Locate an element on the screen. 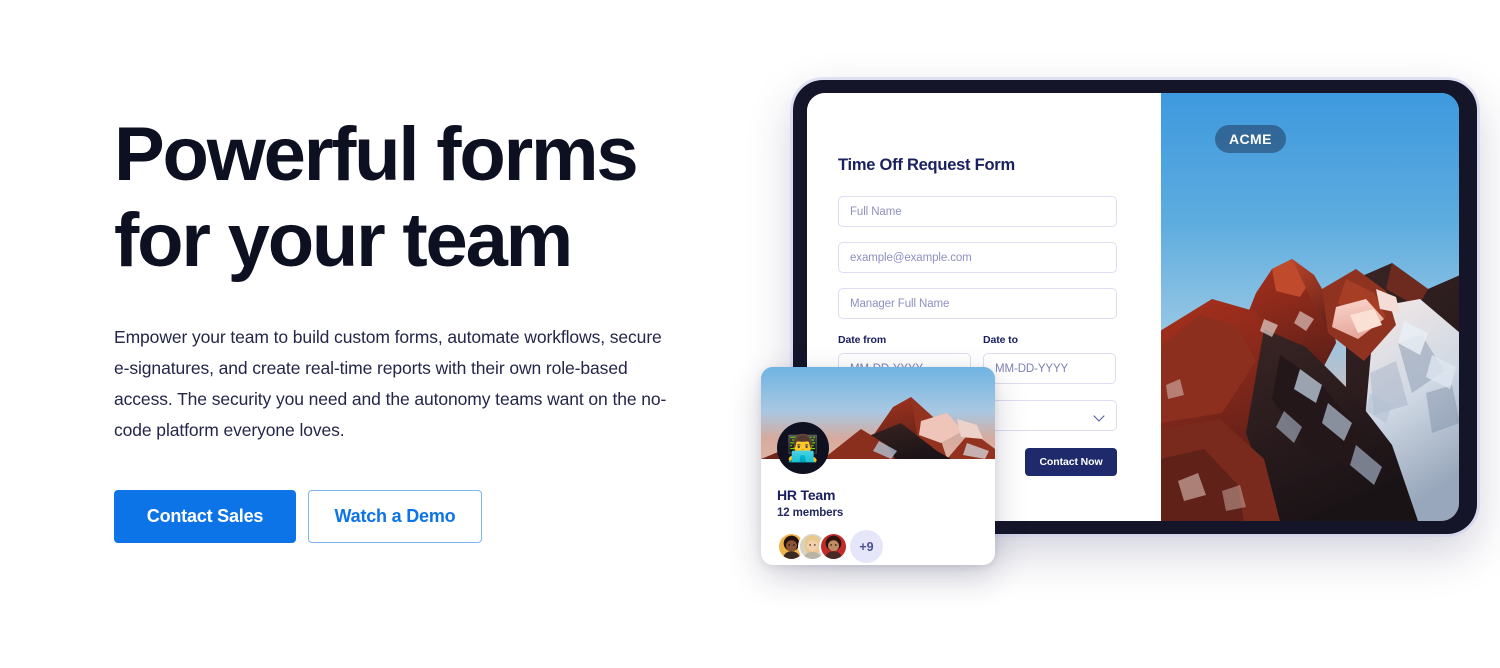  contact-now-button: Contact Now is located at coordinates (1071, 462).